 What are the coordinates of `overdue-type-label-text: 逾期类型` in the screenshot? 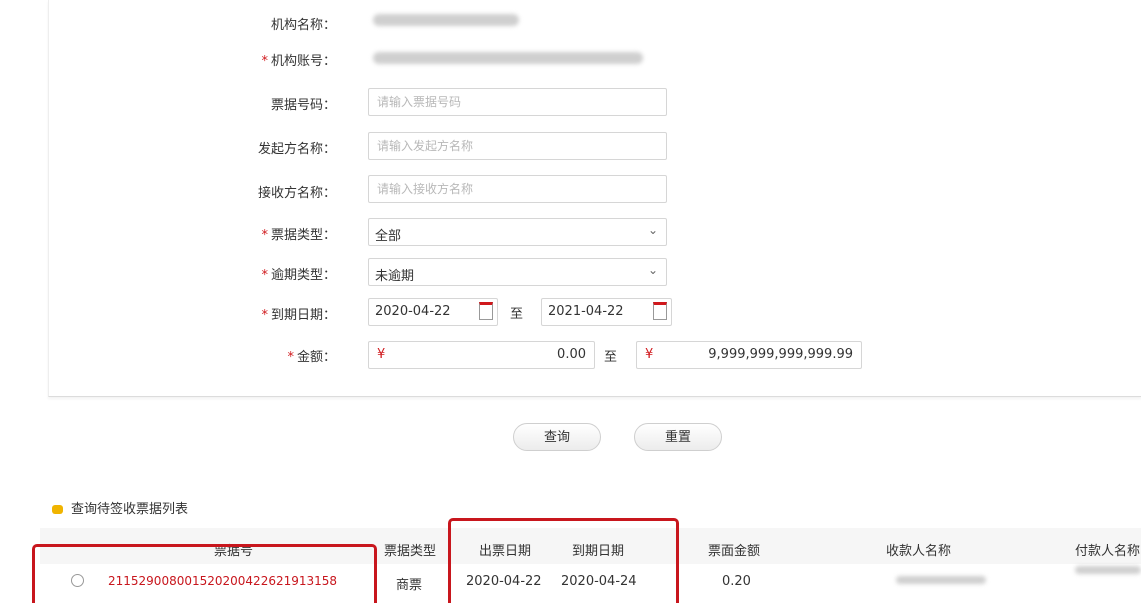 It's located at (296, 275).